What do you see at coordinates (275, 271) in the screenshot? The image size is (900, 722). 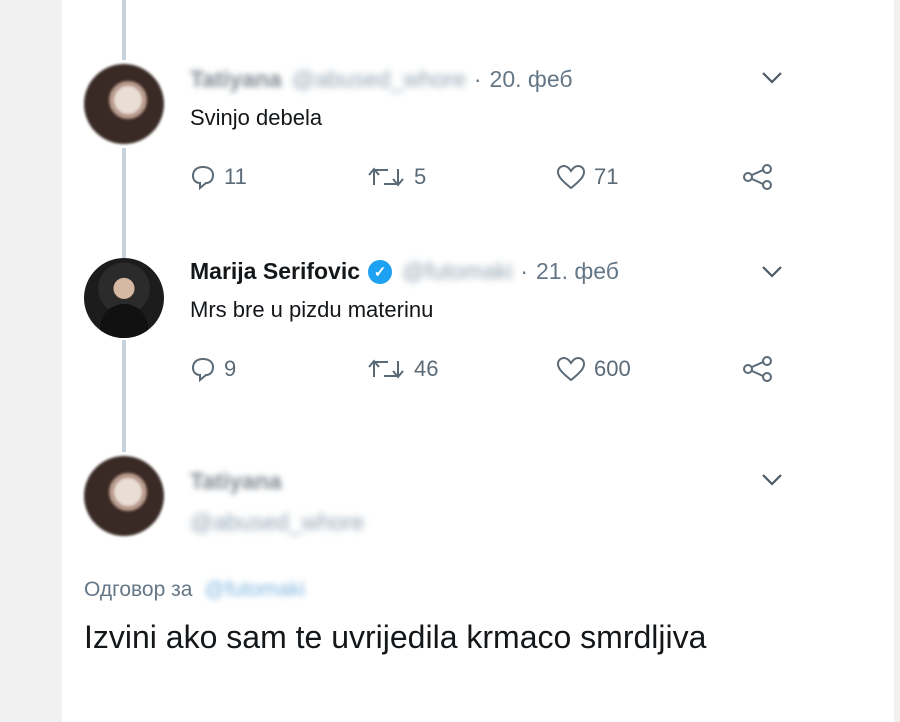 I see `display-name: Marija Serifovic` at bounding box center [275, 271].